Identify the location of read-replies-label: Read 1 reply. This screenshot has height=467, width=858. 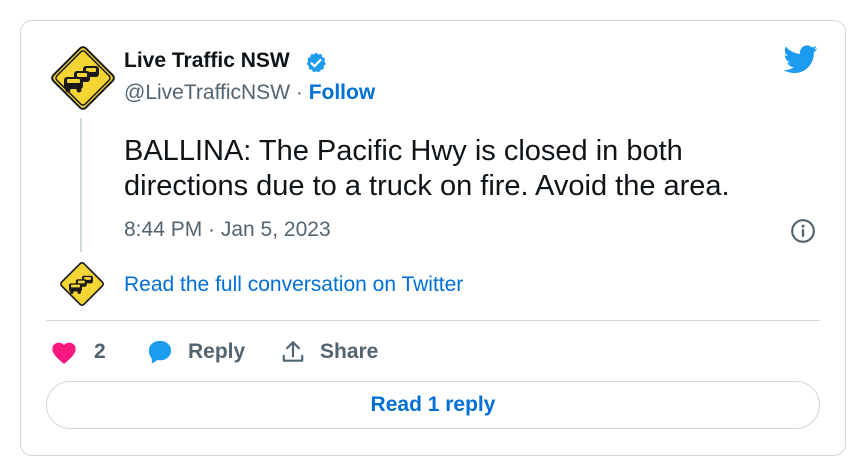
(433, 404).